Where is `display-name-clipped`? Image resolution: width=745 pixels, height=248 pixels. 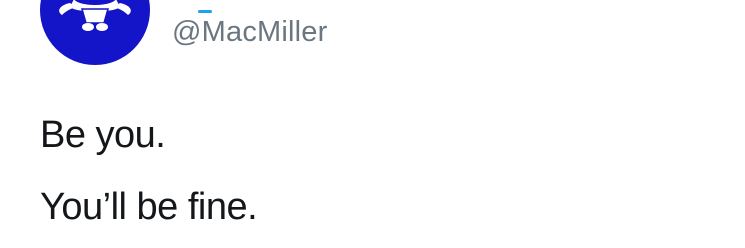 display-name-clipped is located at coordinates (205, 11).